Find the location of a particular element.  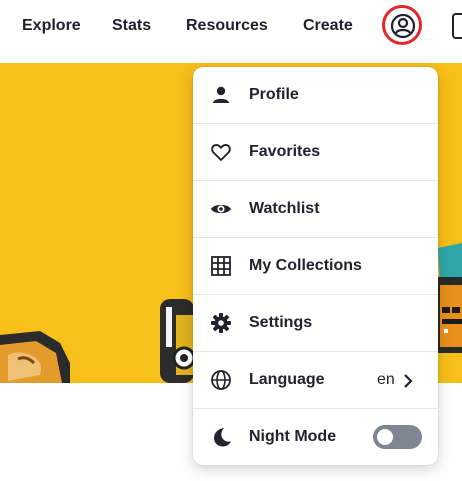

menu-item-label: Profile is located at coordinates (274, 94).